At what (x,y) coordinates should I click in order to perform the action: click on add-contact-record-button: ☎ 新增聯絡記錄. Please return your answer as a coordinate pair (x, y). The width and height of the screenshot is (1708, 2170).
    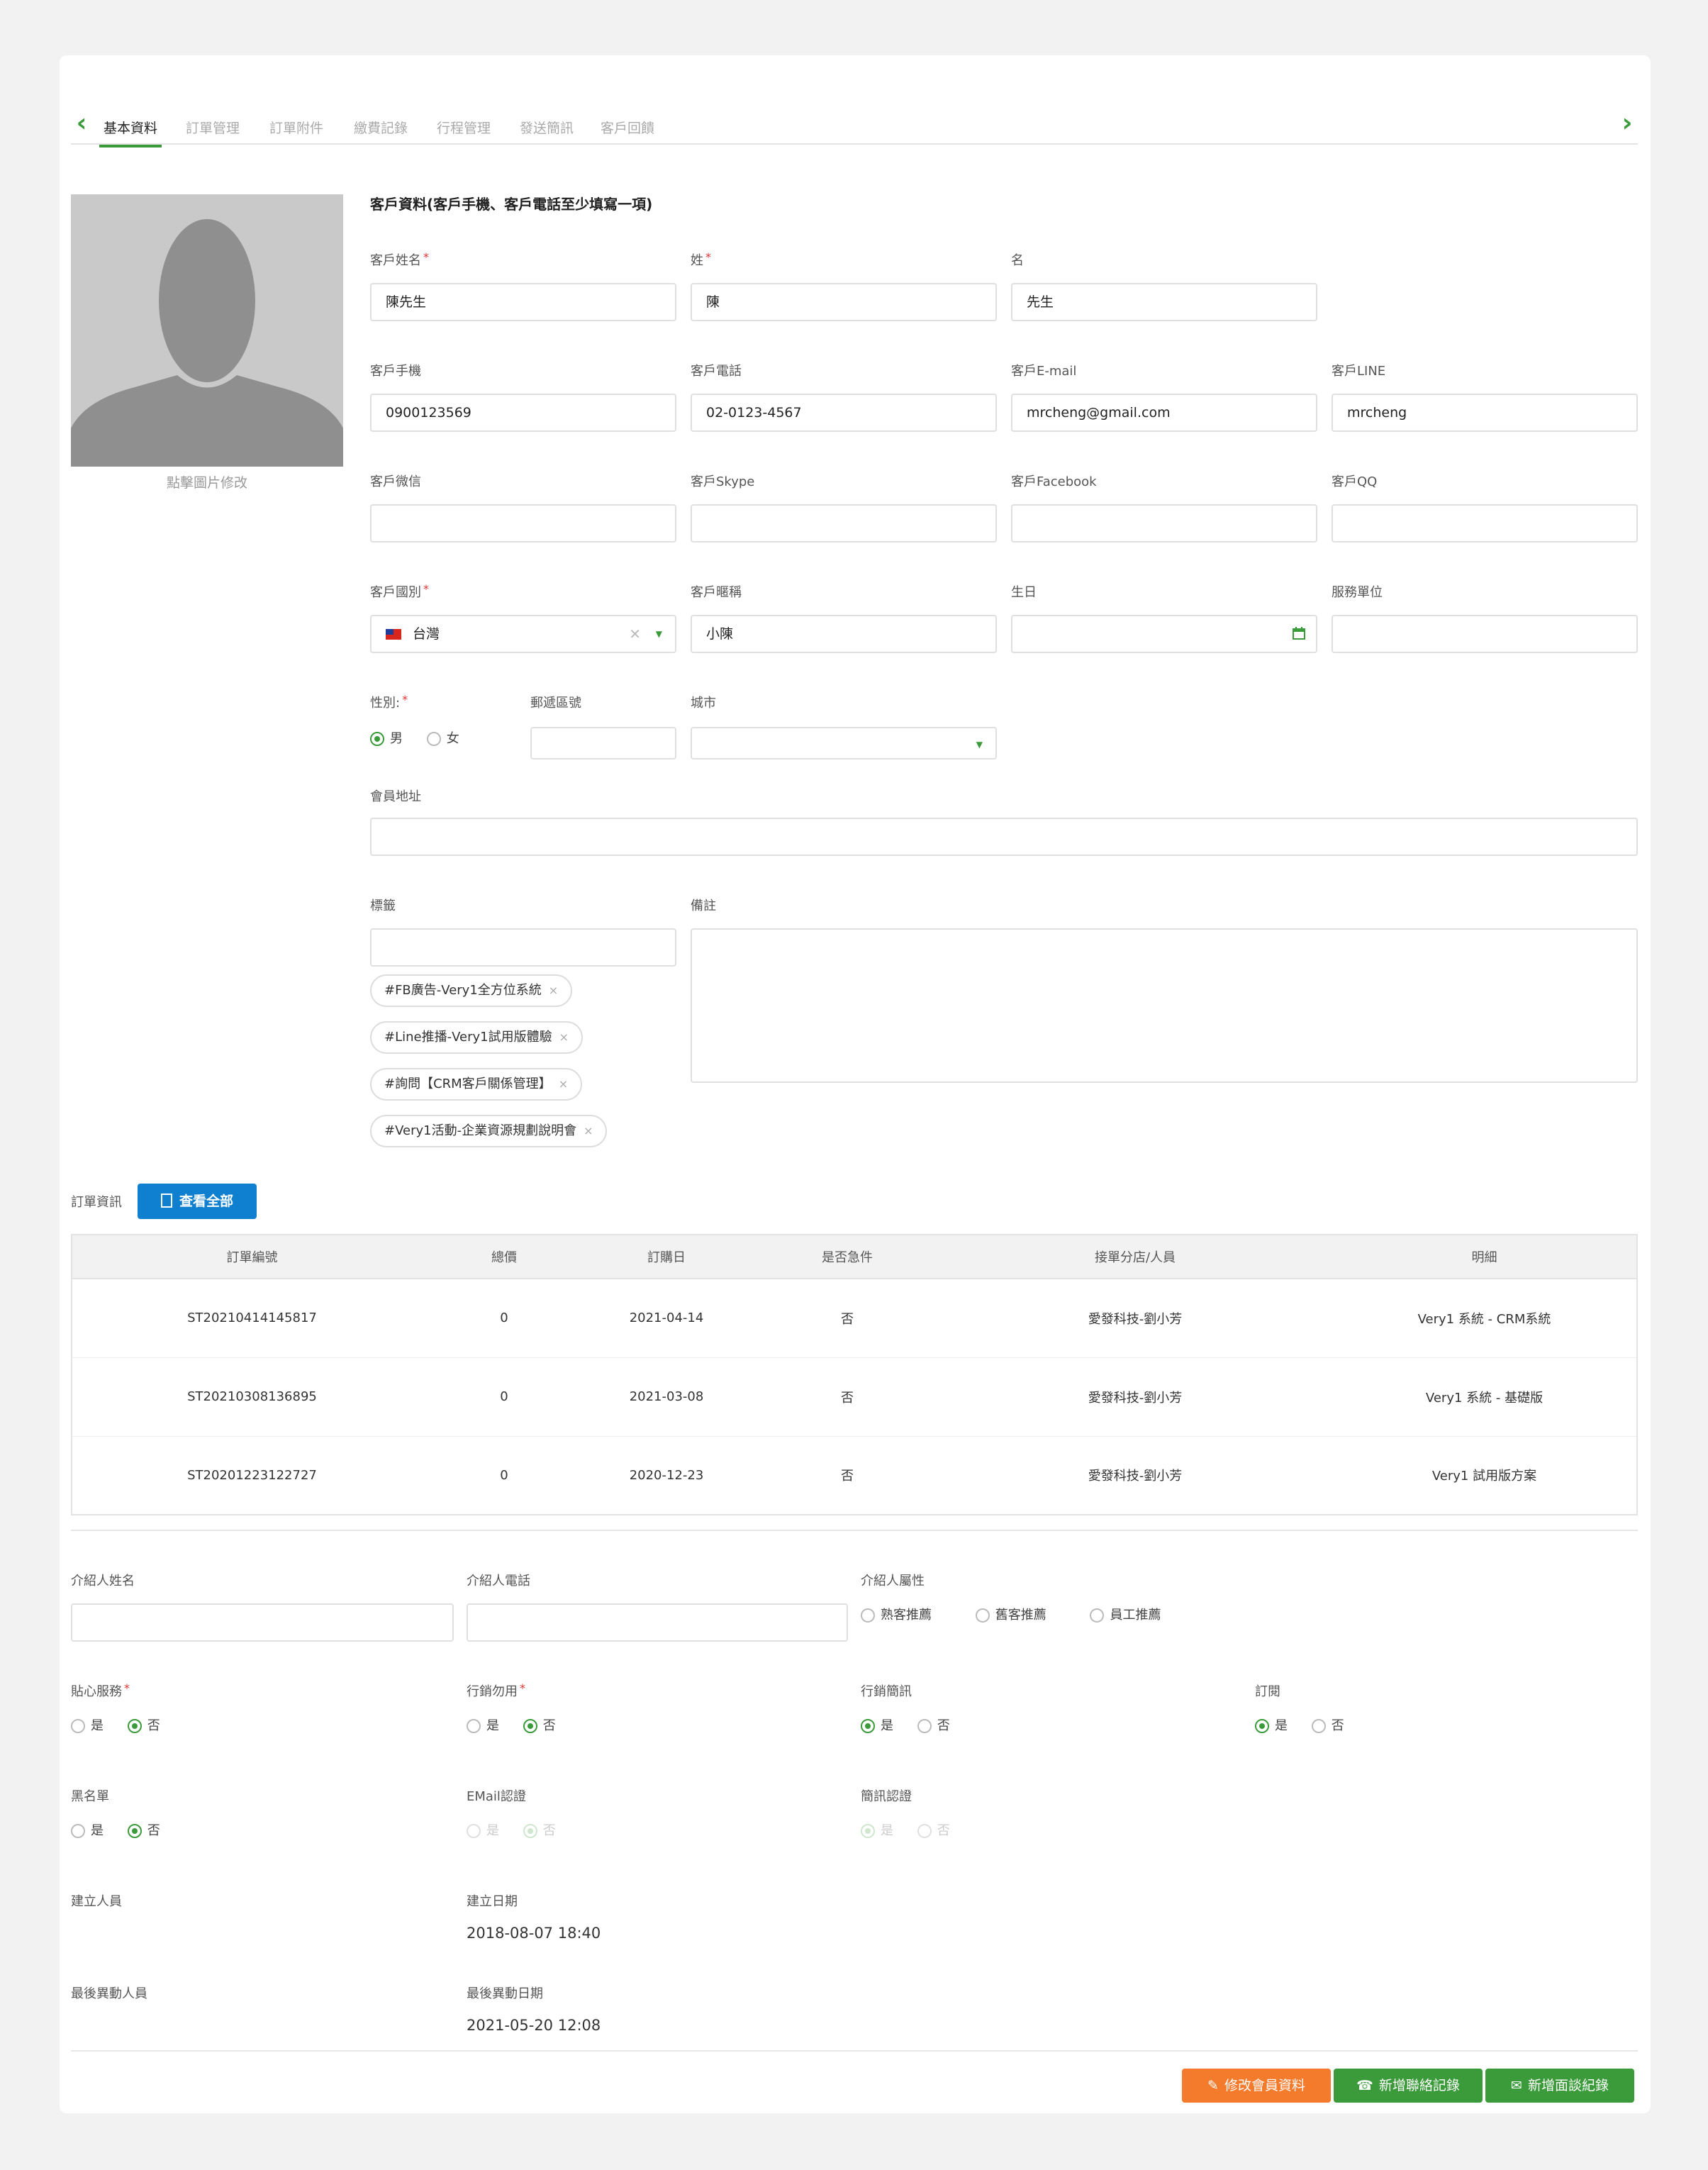
    Looking at the image, I should click on (1408, 2086).